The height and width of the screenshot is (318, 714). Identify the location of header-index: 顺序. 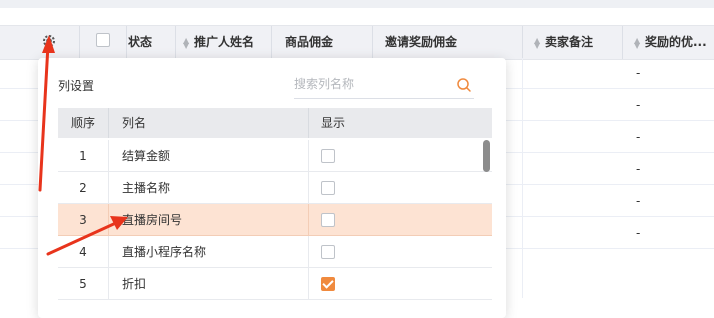
(82, 123).